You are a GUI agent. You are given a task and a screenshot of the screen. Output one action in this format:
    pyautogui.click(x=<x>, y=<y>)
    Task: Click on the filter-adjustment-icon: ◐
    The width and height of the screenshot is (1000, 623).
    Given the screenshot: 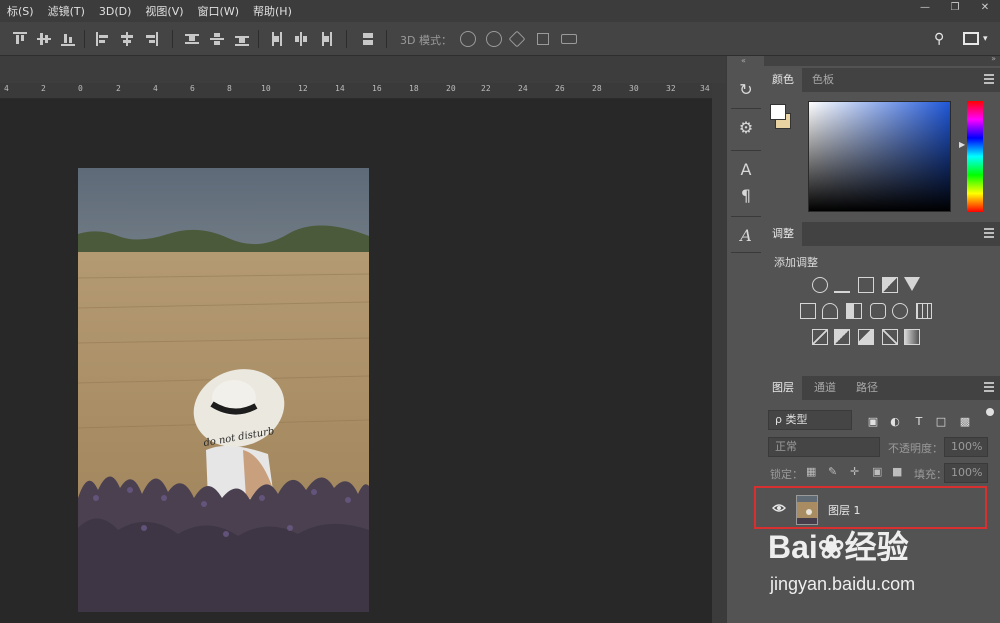 What is the action you would take?
    pyautogui.click(x=895, y=421)
    